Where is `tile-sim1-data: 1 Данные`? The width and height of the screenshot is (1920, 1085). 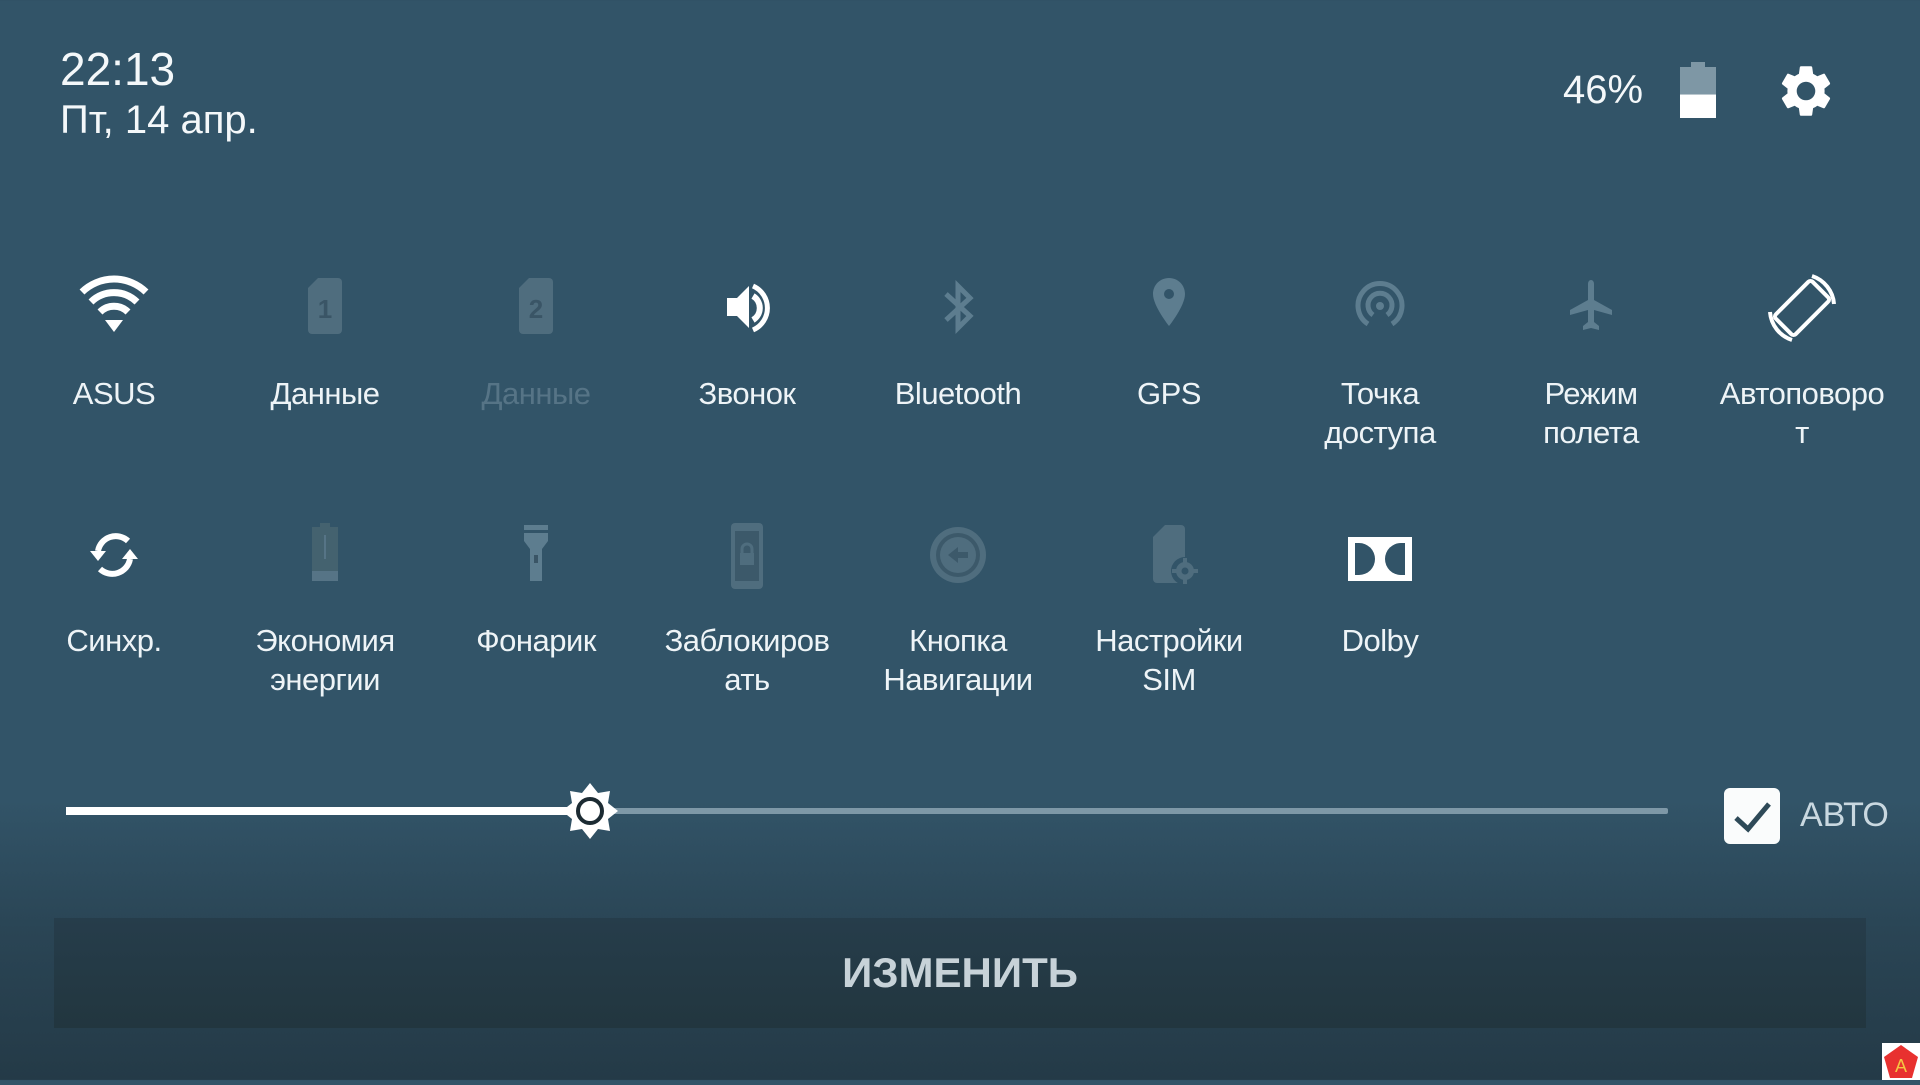 tile-sim1-data: 1 Данные is located at coordinates (325, 340).